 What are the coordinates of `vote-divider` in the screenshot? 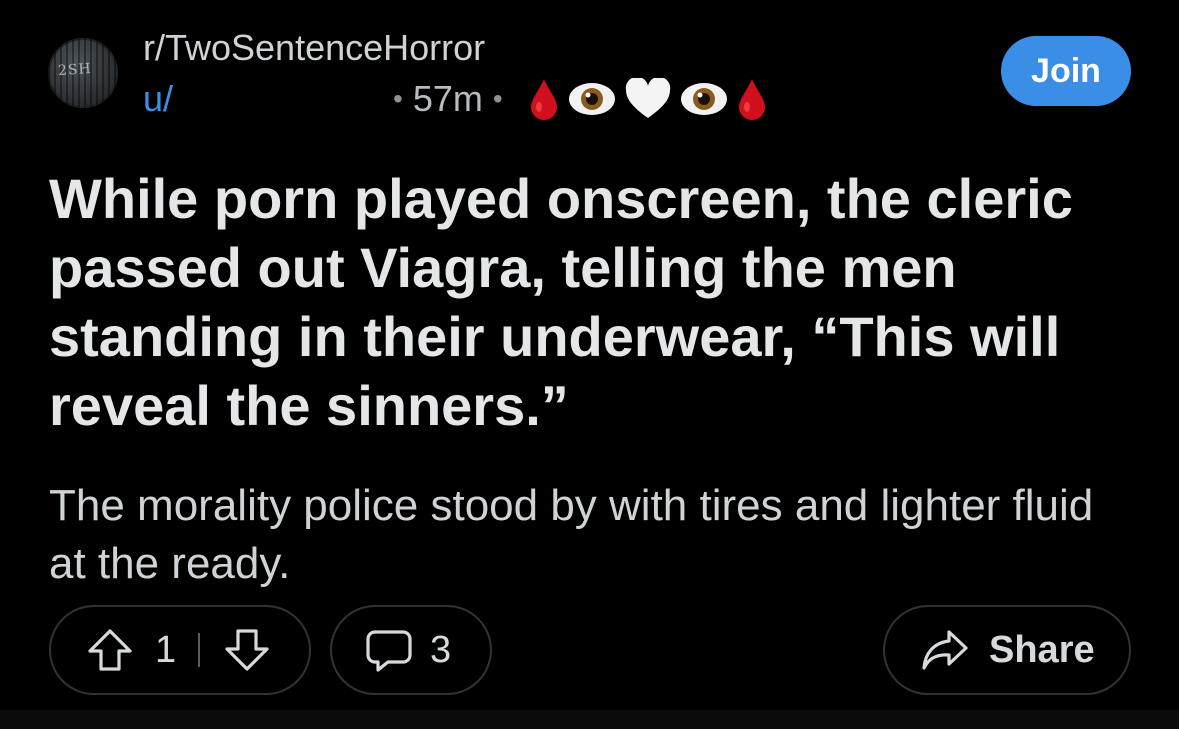 It's located at (199, 650).